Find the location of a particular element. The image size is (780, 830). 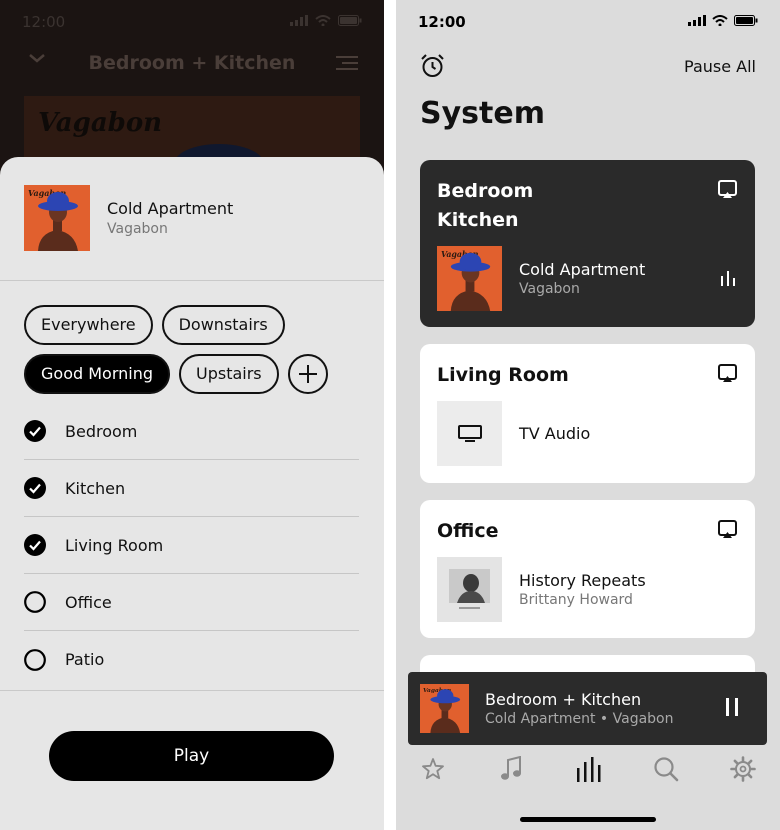

room-label: Living Room is located at coordinates (114, 545).